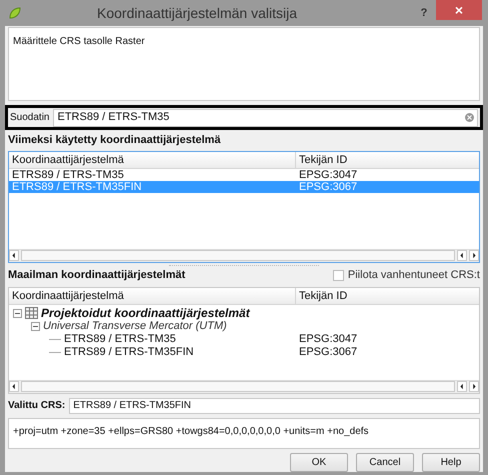 Image resolution: width=488 pixels, height=475 pixels. I want to click on section-heading: Maailman koordinaattijärjestelmät, so click(97, 276).